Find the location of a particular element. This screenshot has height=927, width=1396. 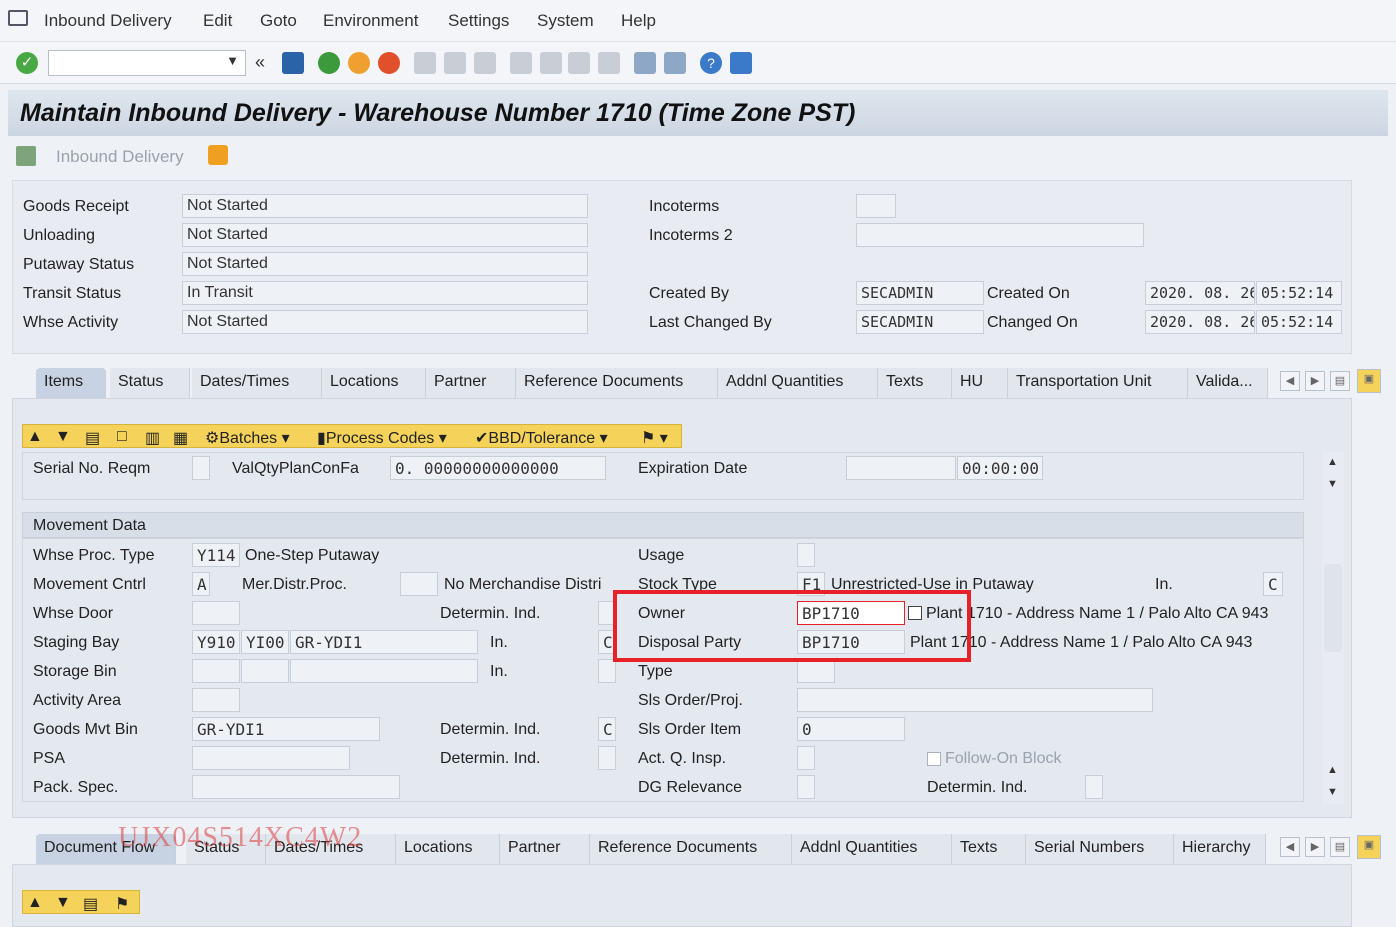

whse-door-field is located at coordinates (216, 613).